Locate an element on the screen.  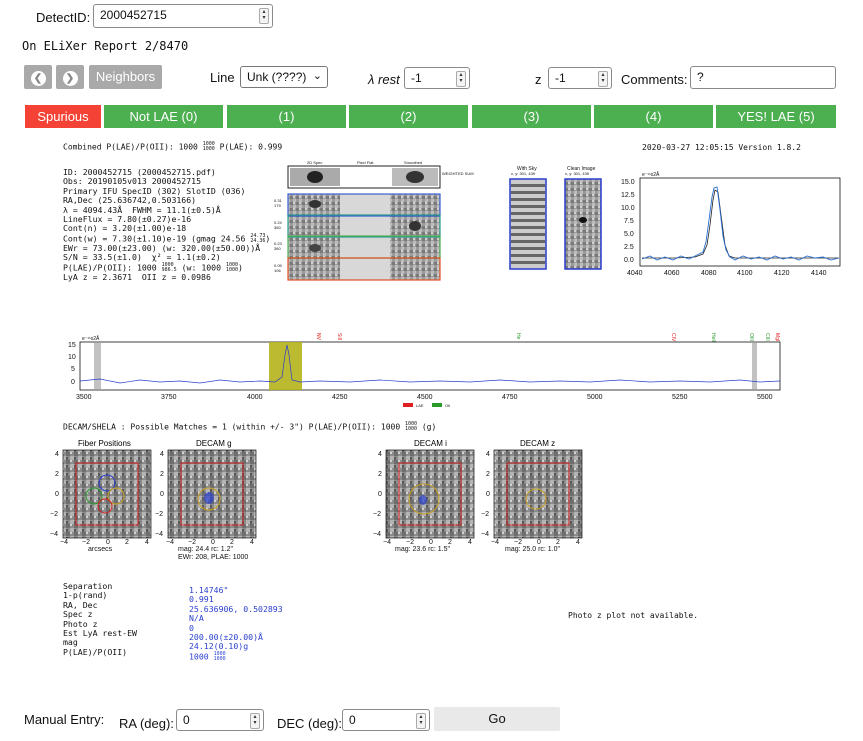
zoom-ylabel: e⁻¹¹x2Å is located at coordinates (651, 174).